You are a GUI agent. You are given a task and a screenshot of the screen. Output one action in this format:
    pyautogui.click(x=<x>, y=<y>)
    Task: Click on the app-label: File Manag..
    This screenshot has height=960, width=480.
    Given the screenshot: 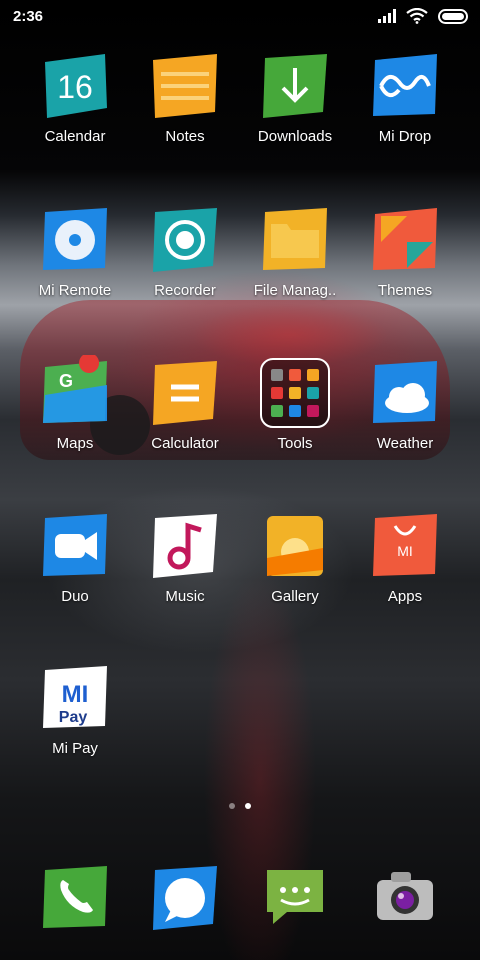 What is the action you would take?
    pyautogui.click(x=295, y=290)
    